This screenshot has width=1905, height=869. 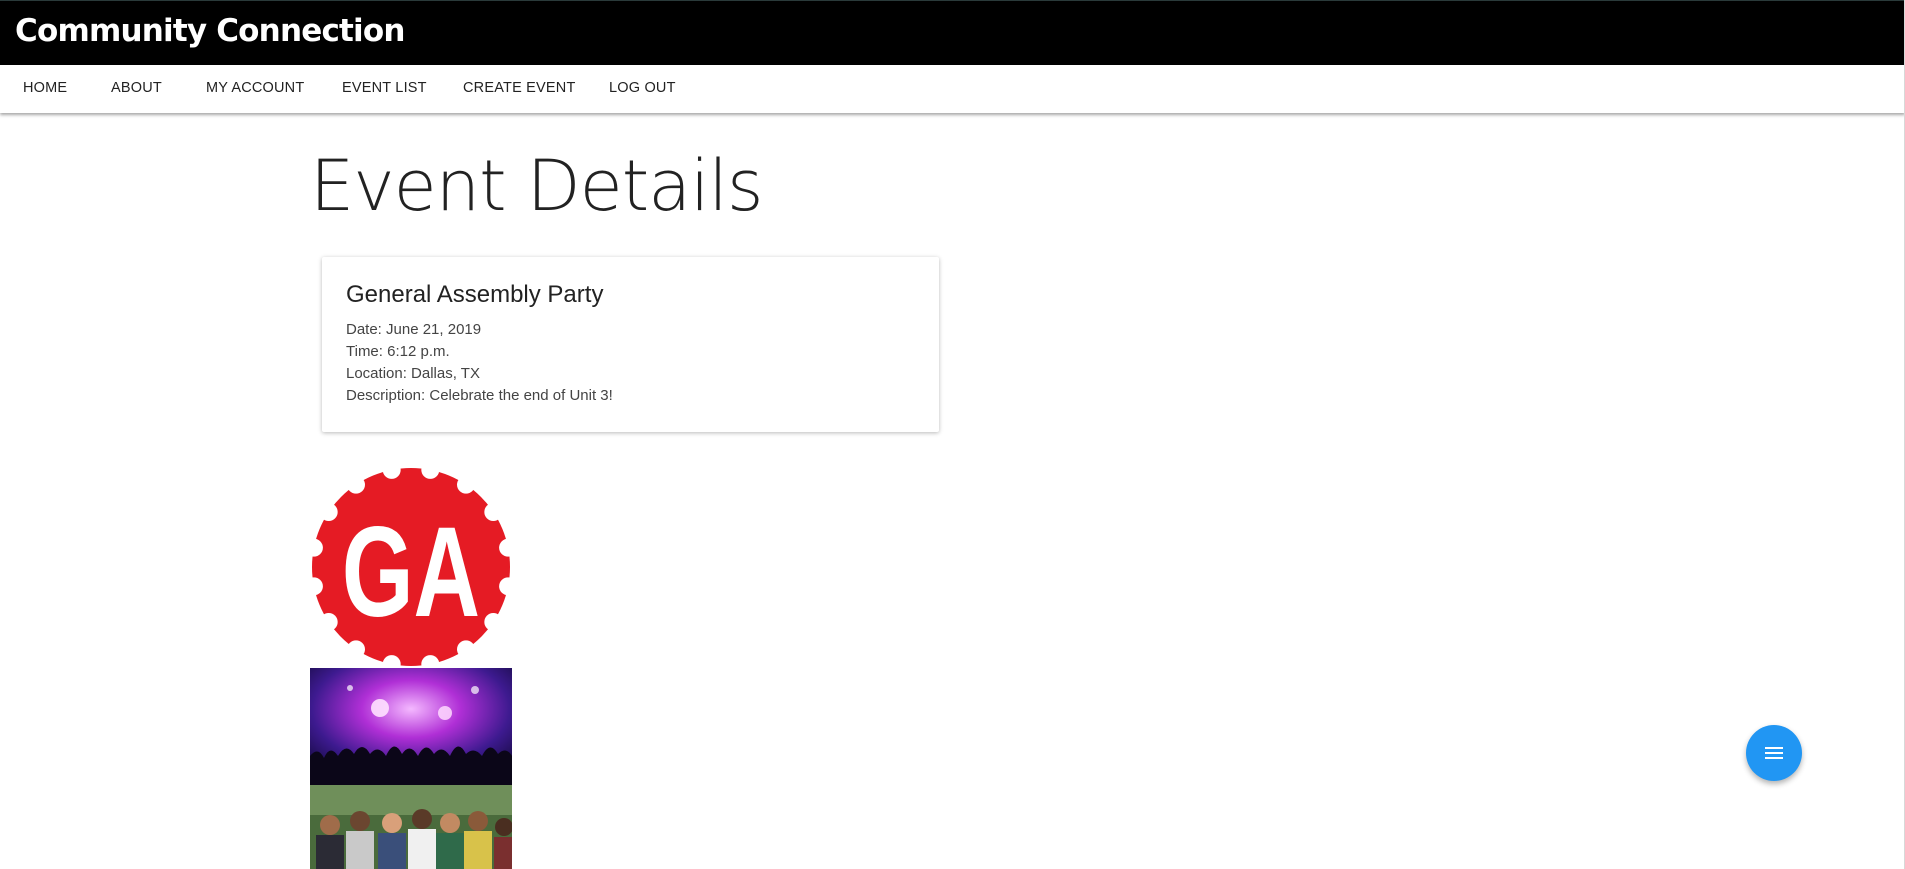 I want to click on app-bar: Community Connection, so click(x=952, y=32).